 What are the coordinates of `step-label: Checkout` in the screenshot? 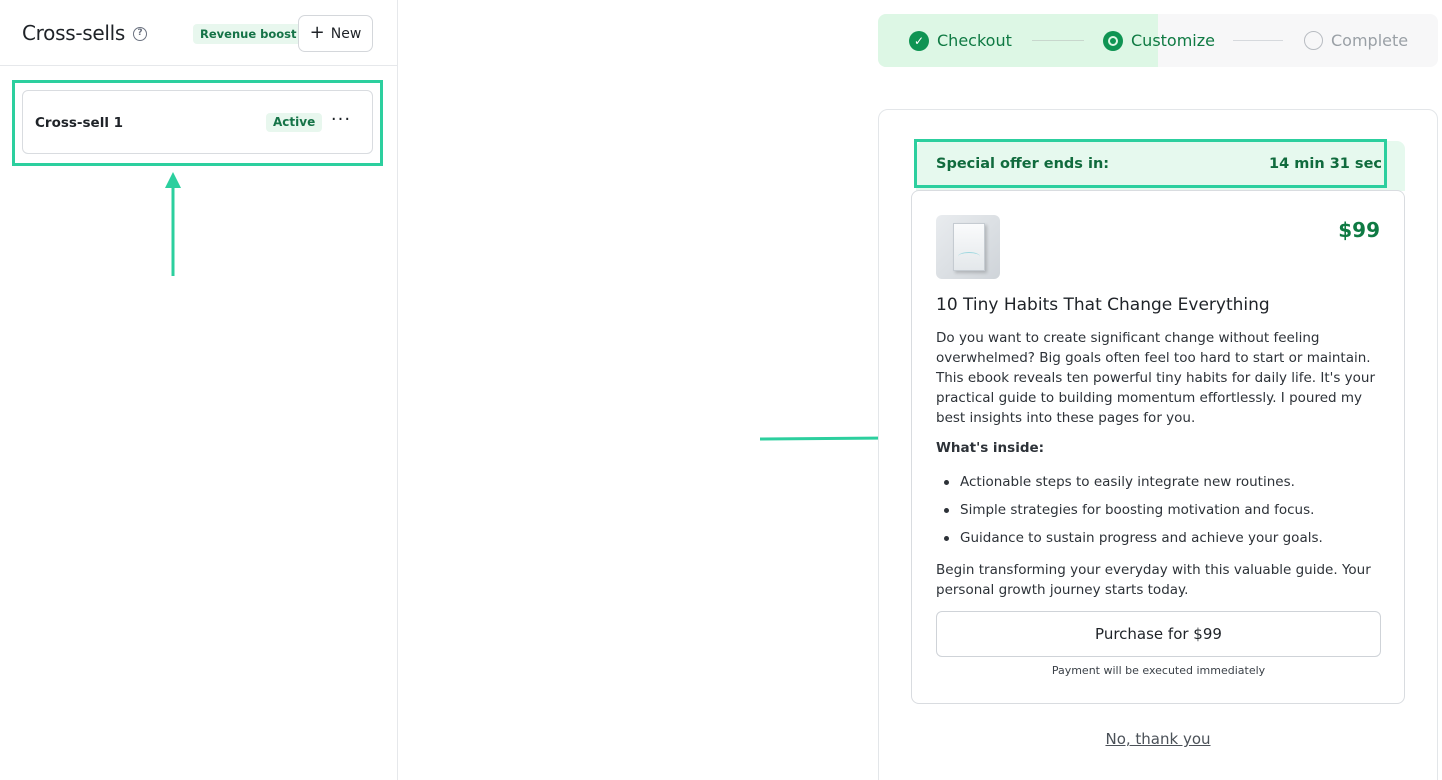 It's located at (974, 40).